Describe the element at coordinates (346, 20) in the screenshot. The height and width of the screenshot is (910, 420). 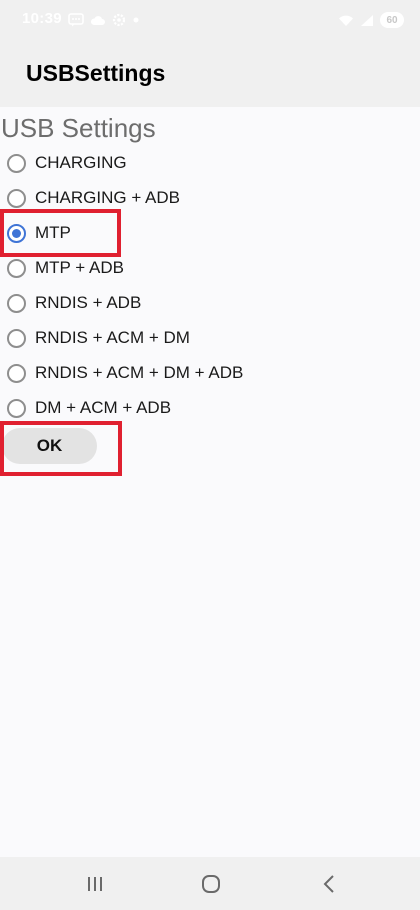
I see `wifi-icon` at that location.